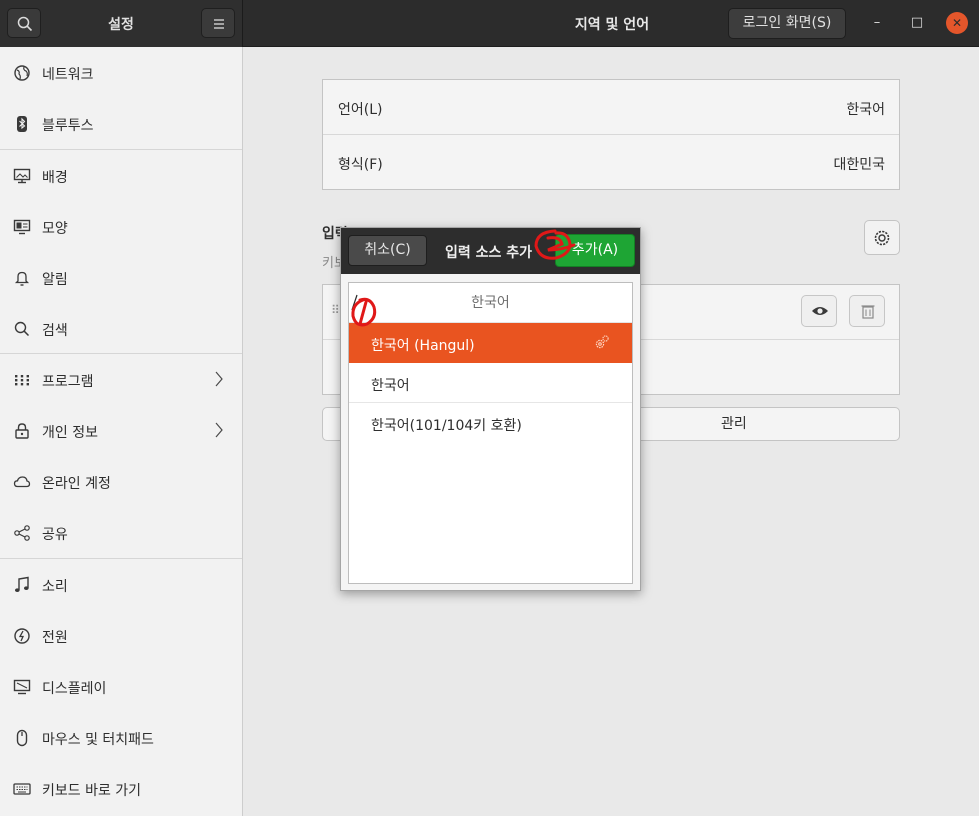 This screenshot has height=816, width=979. I want to click on language-label: 언어(L), so click(360, 110).